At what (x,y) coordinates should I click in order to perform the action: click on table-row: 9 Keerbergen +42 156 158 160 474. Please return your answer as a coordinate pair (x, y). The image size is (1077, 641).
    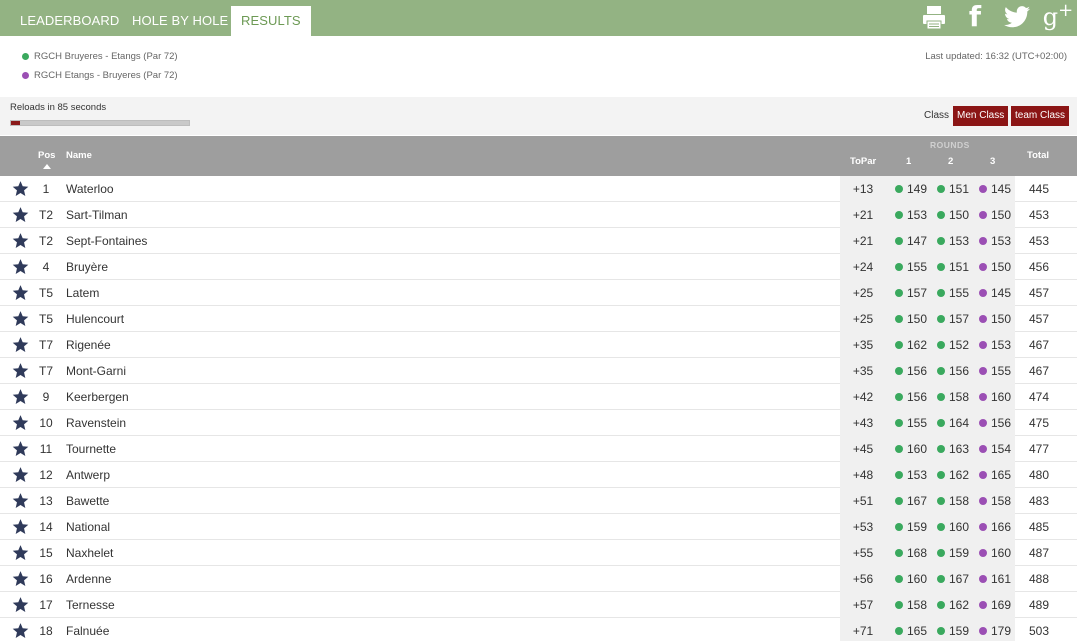
    Looking at the image, I should click on (538, 397).